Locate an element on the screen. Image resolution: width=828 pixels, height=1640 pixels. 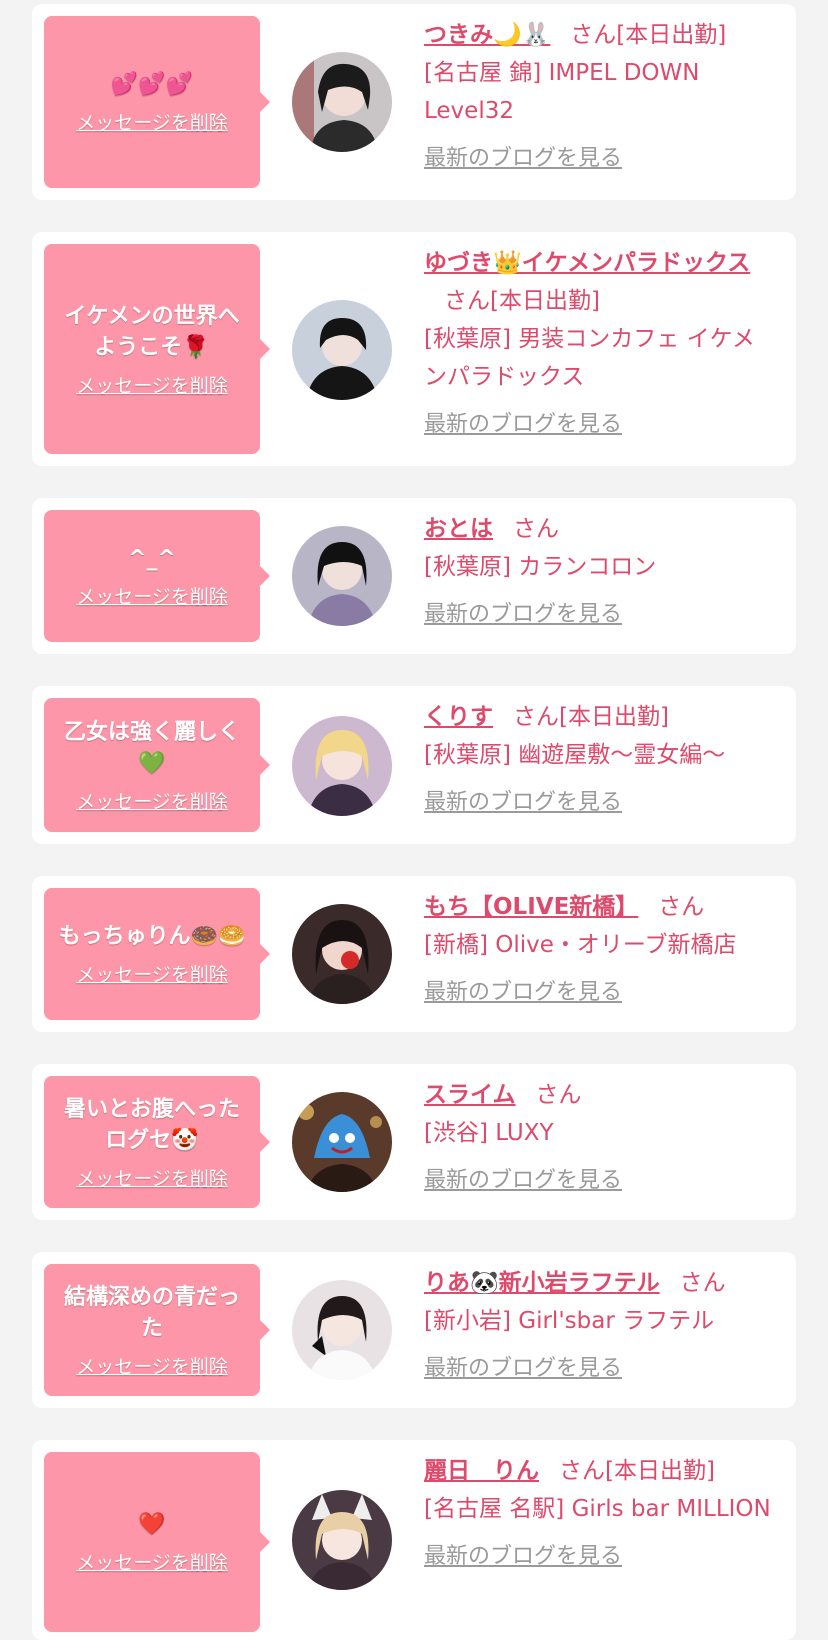
message-text: 💕💕💕 is located at coordinates (152, 84).